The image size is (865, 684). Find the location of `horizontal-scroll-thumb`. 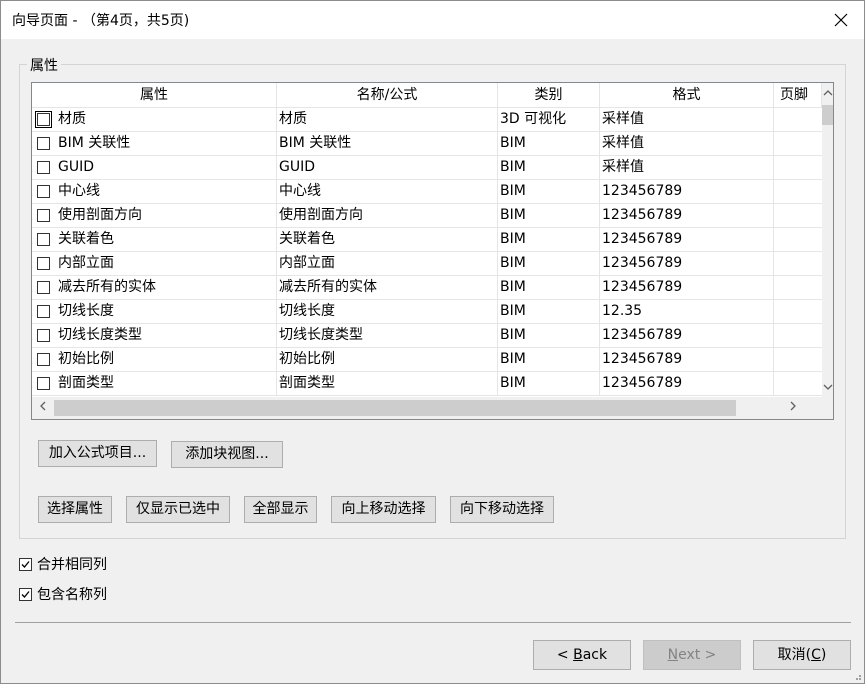

horizontal-scroll-thumb is located at coordinates (395, 408).